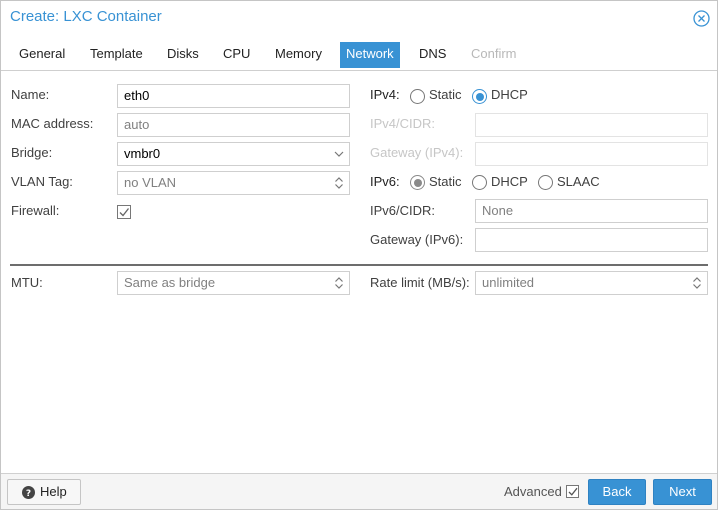  Describe the element at coordinates (27, 282) in the screenshot. I see `mtu-label: MTU:` at that location.